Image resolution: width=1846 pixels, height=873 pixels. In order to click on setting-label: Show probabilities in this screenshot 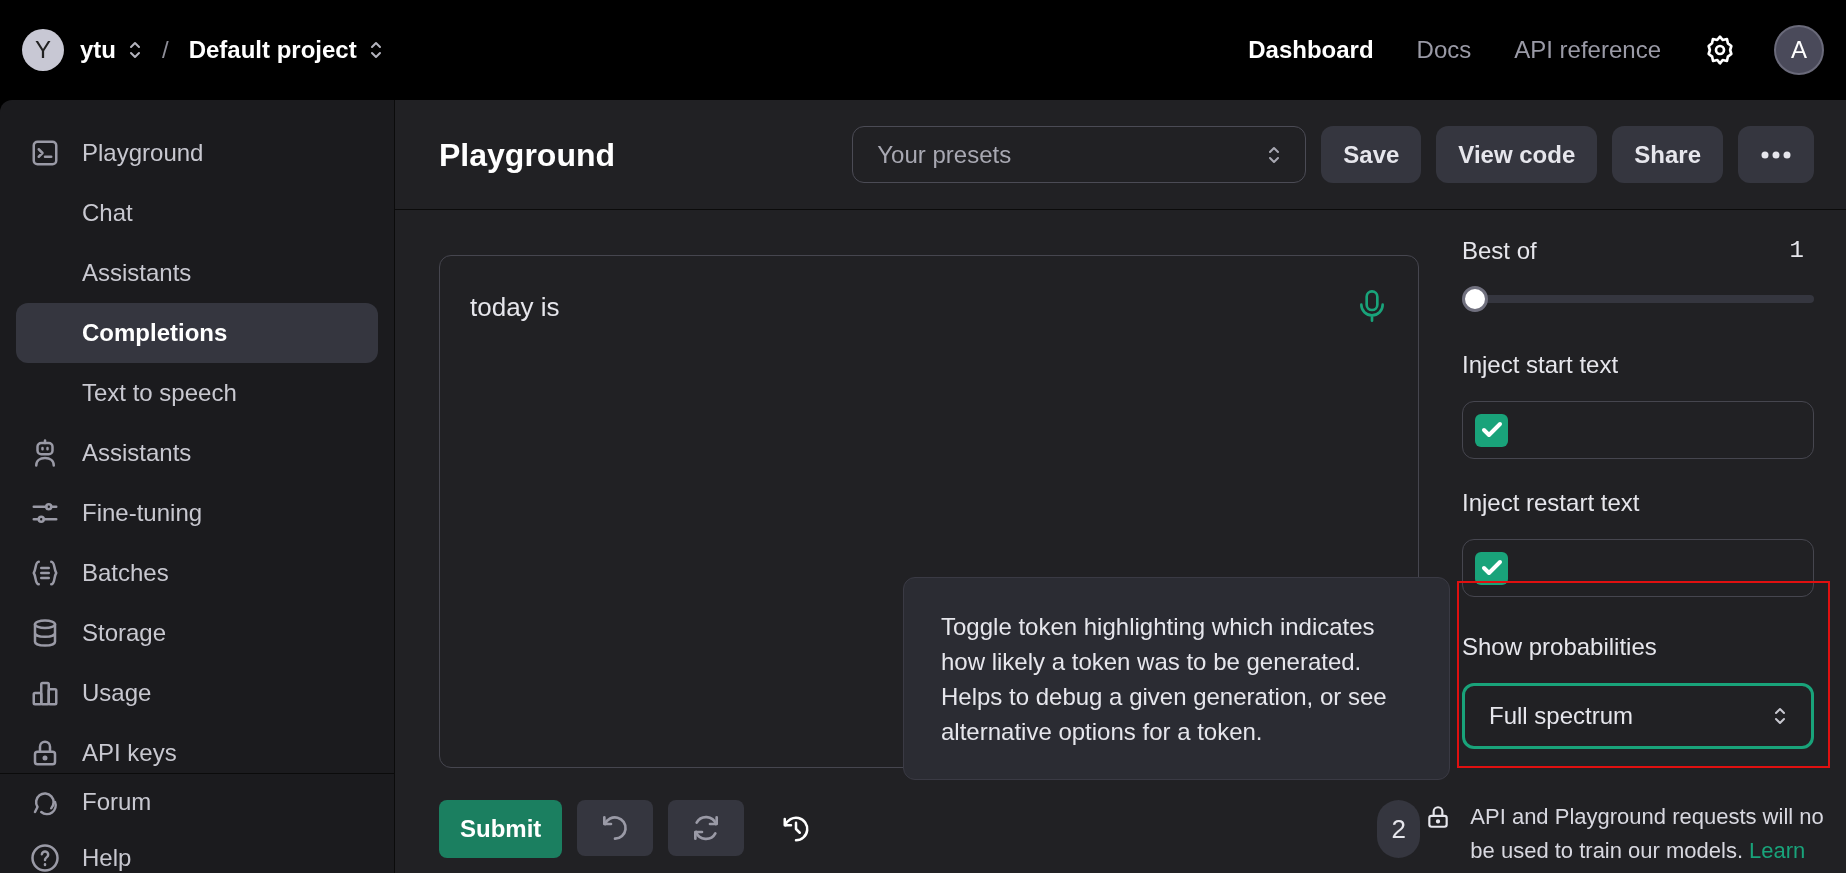, I will do `click(1560, 647)`.